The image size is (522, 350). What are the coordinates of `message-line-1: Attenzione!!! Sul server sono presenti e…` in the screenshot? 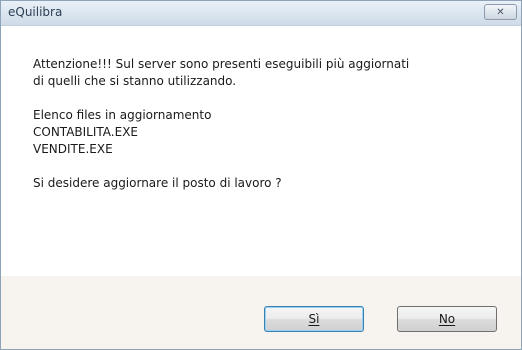 It's located at (221, 64).